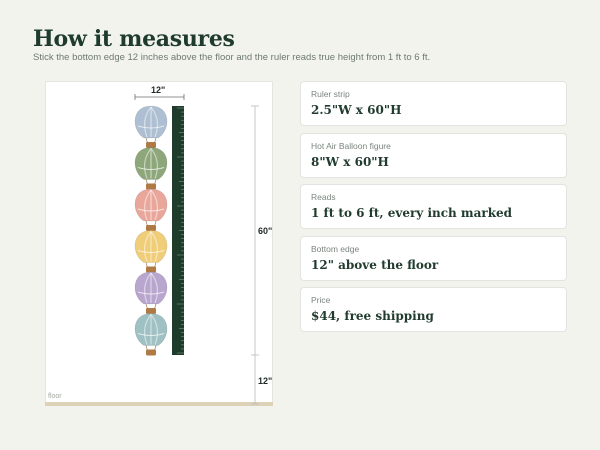 Image resolution: width=600 pixels, height=450 pixels. I want to click on offset-dimension-label: 12", so click(265, 381).